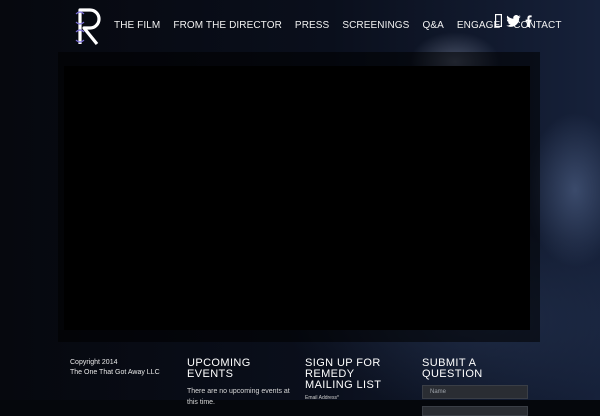 The height and width of the screenshot is (416, 600). I want to click on instagram-icon, so click(499, 23).